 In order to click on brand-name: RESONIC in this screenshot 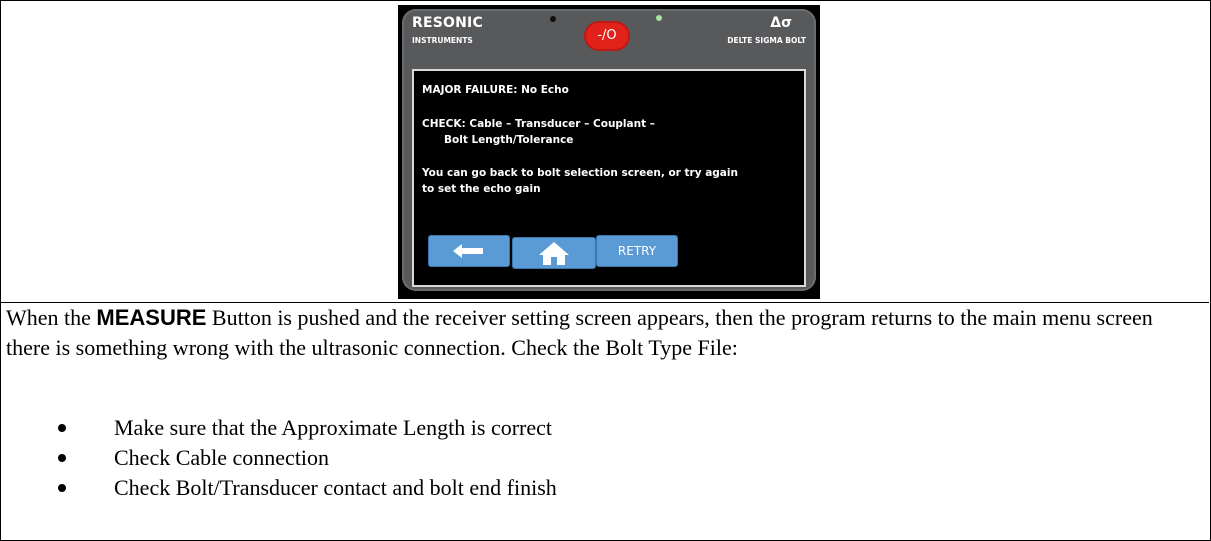, I will do `click(447, 23)`.